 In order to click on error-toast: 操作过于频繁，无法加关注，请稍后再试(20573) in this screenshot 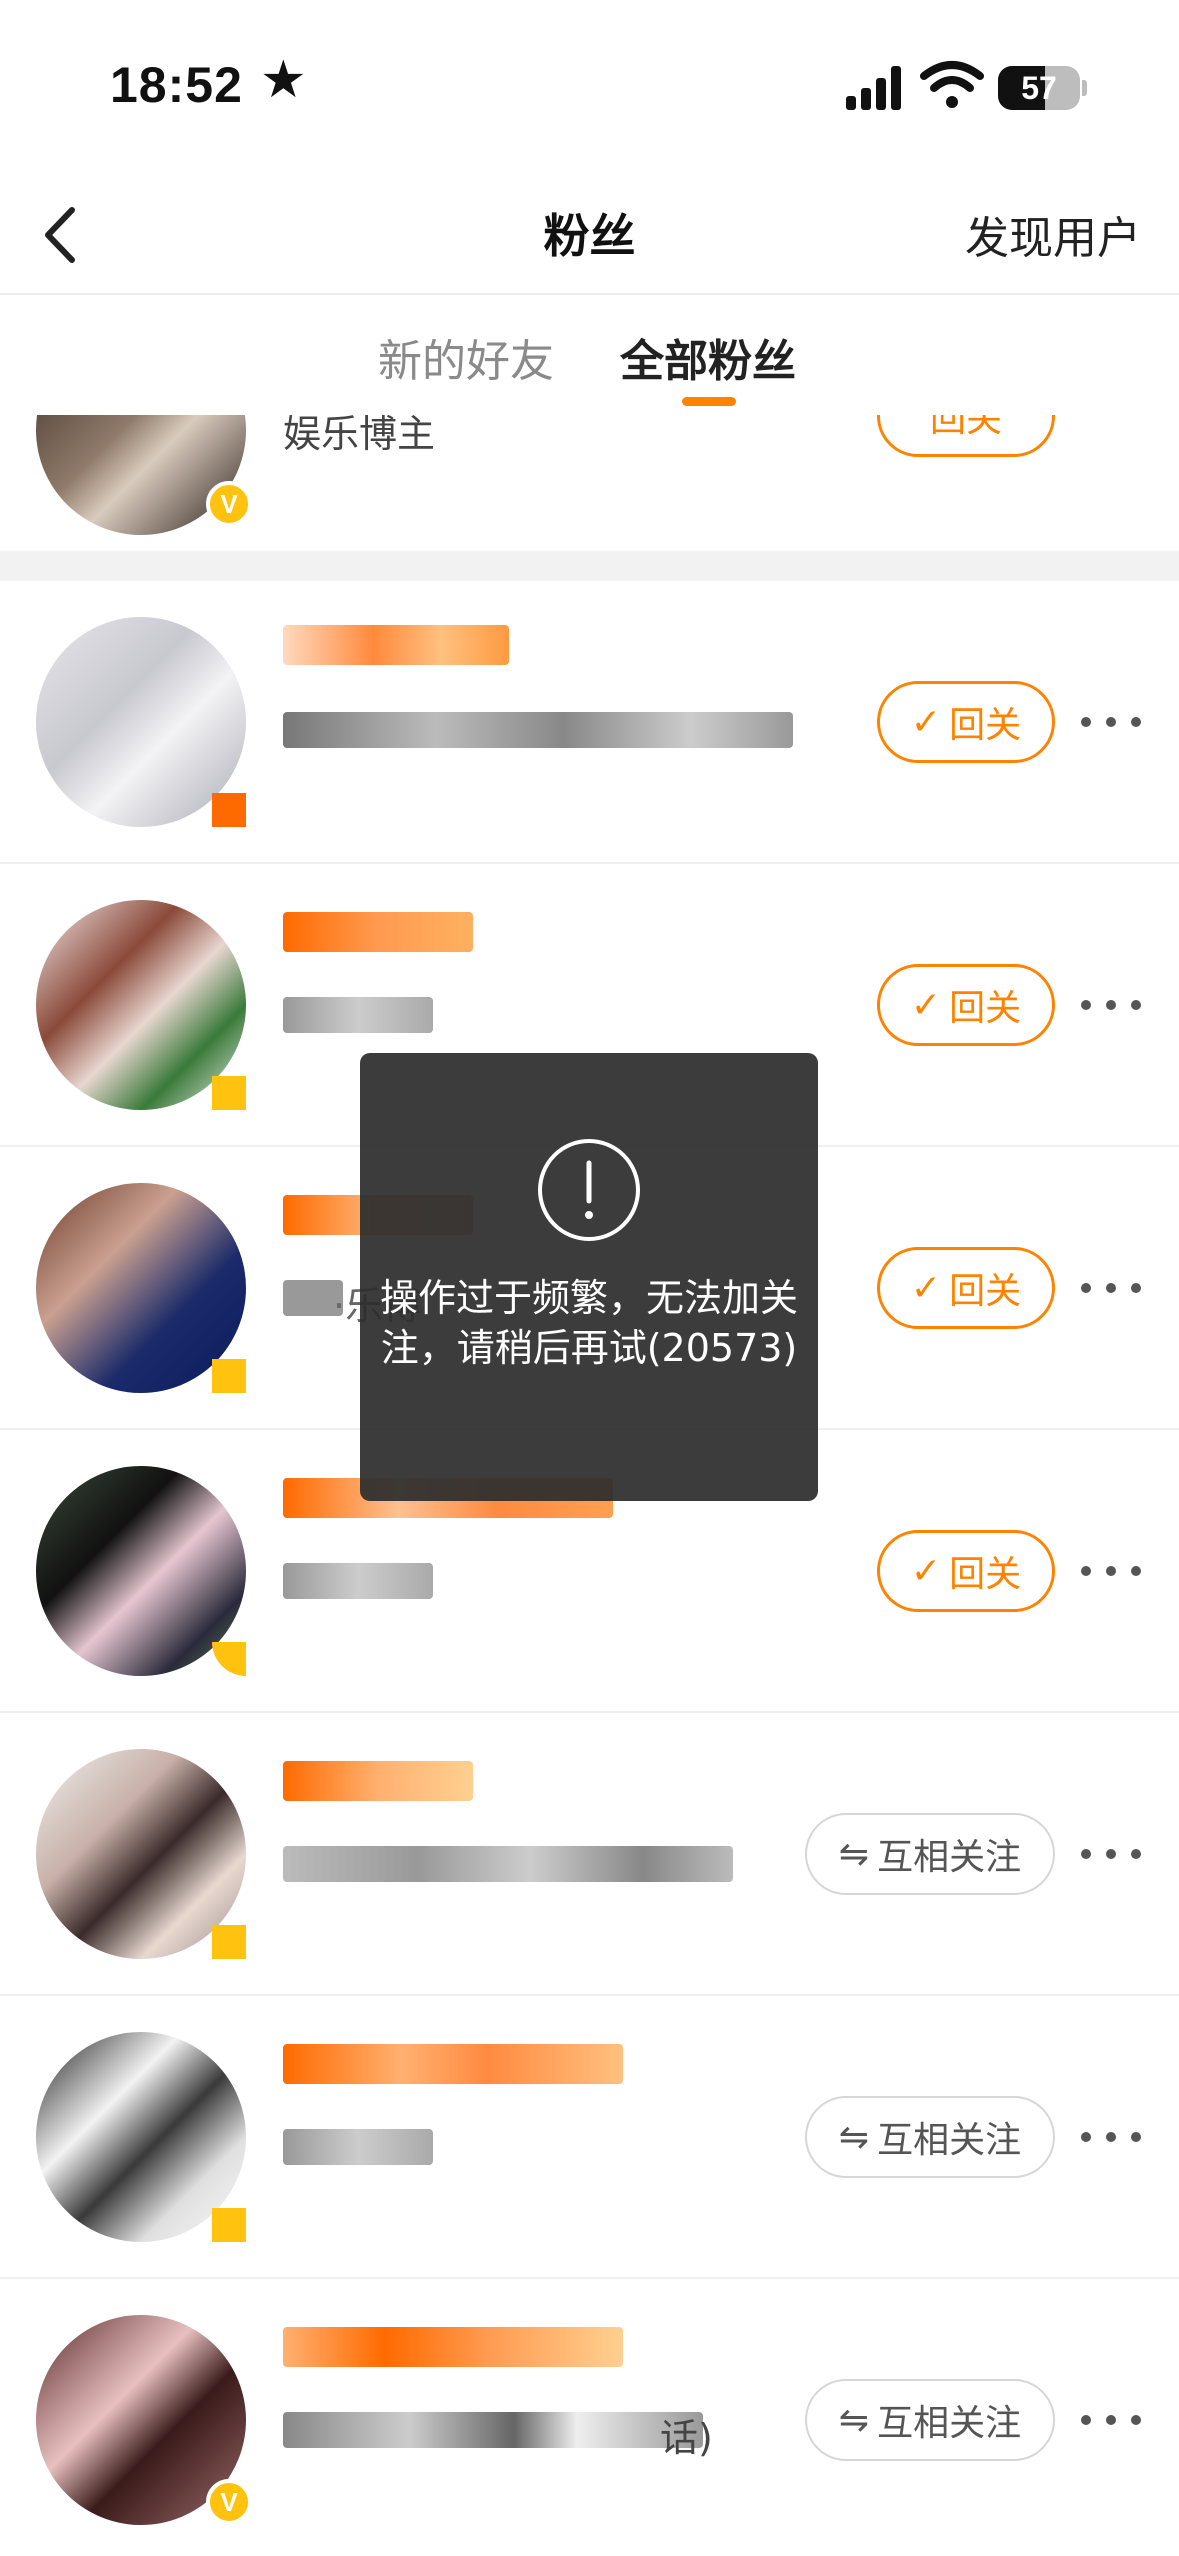, I will do `click(589, 1277)`.